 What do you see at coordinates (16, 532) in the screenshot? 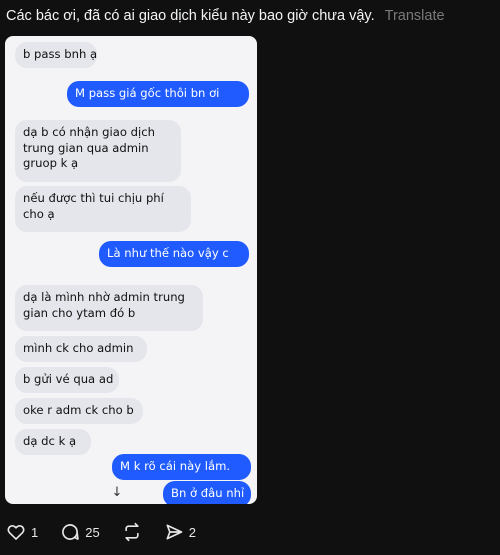
I see `heart-icon` at bounding box center [16, 532].